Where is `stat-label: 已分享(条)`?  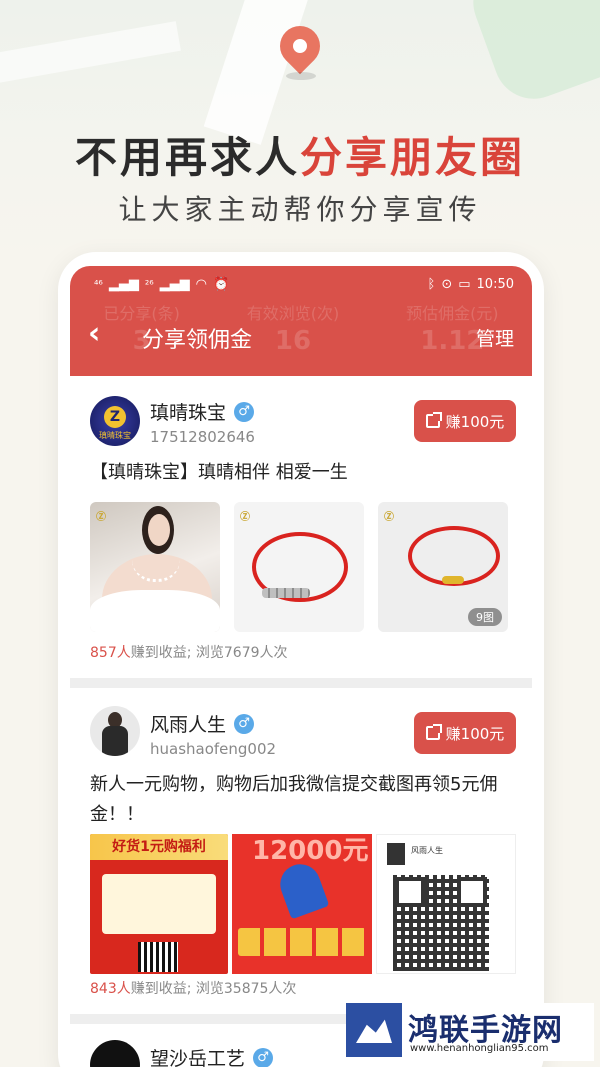
stat-label: 已分享(条) is located at coordinates (141, 313).